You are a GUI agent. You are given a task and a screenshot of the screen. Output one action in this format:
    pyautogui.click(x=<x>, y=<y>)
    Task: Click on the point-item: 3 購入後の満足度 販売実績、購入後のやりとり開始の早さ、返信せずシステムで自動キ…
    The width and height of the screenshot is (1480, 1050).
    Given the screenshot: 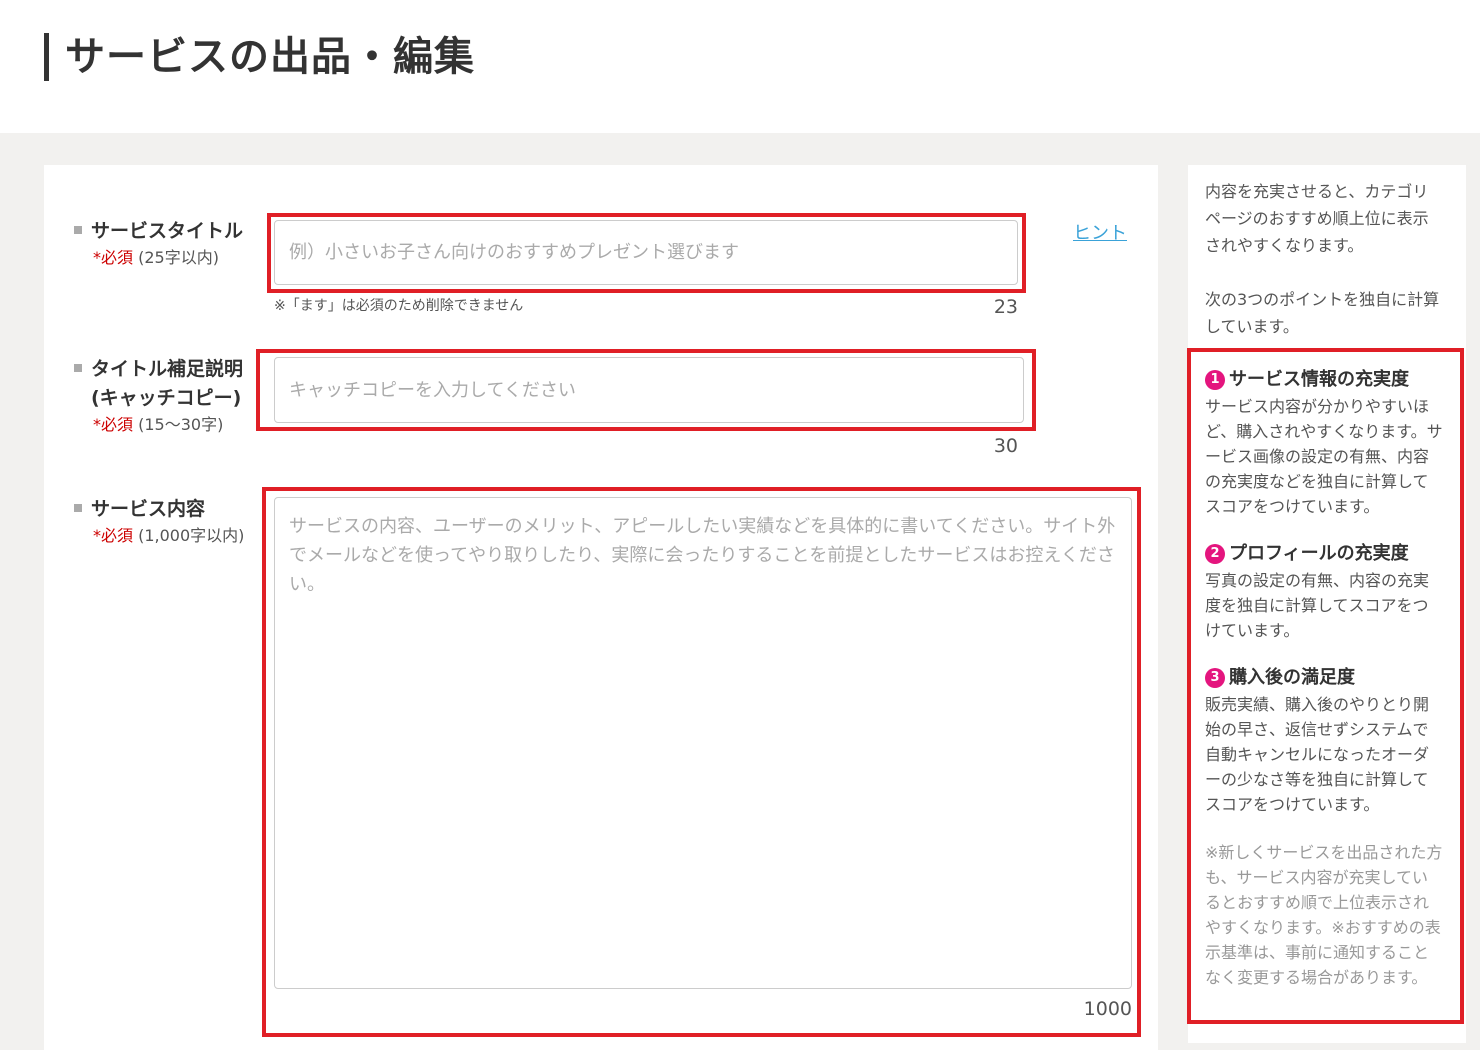 What is the action you would take?
    pyautogui.click(x=1324, y=740)
    